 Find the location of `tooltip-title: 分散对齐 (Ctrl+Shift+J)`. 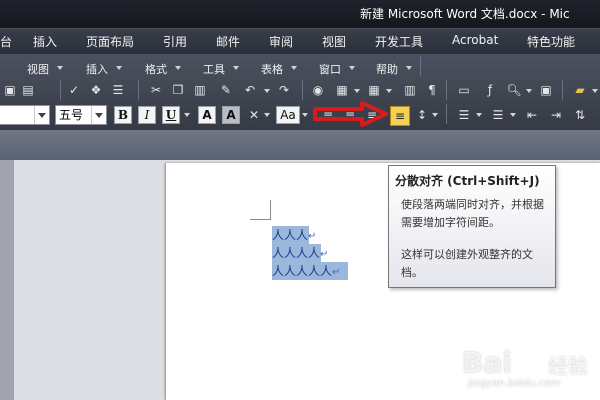

tooltip-title: 分散对齐 (Ctrl+Shift+J) is located at coordinates (467, 181).